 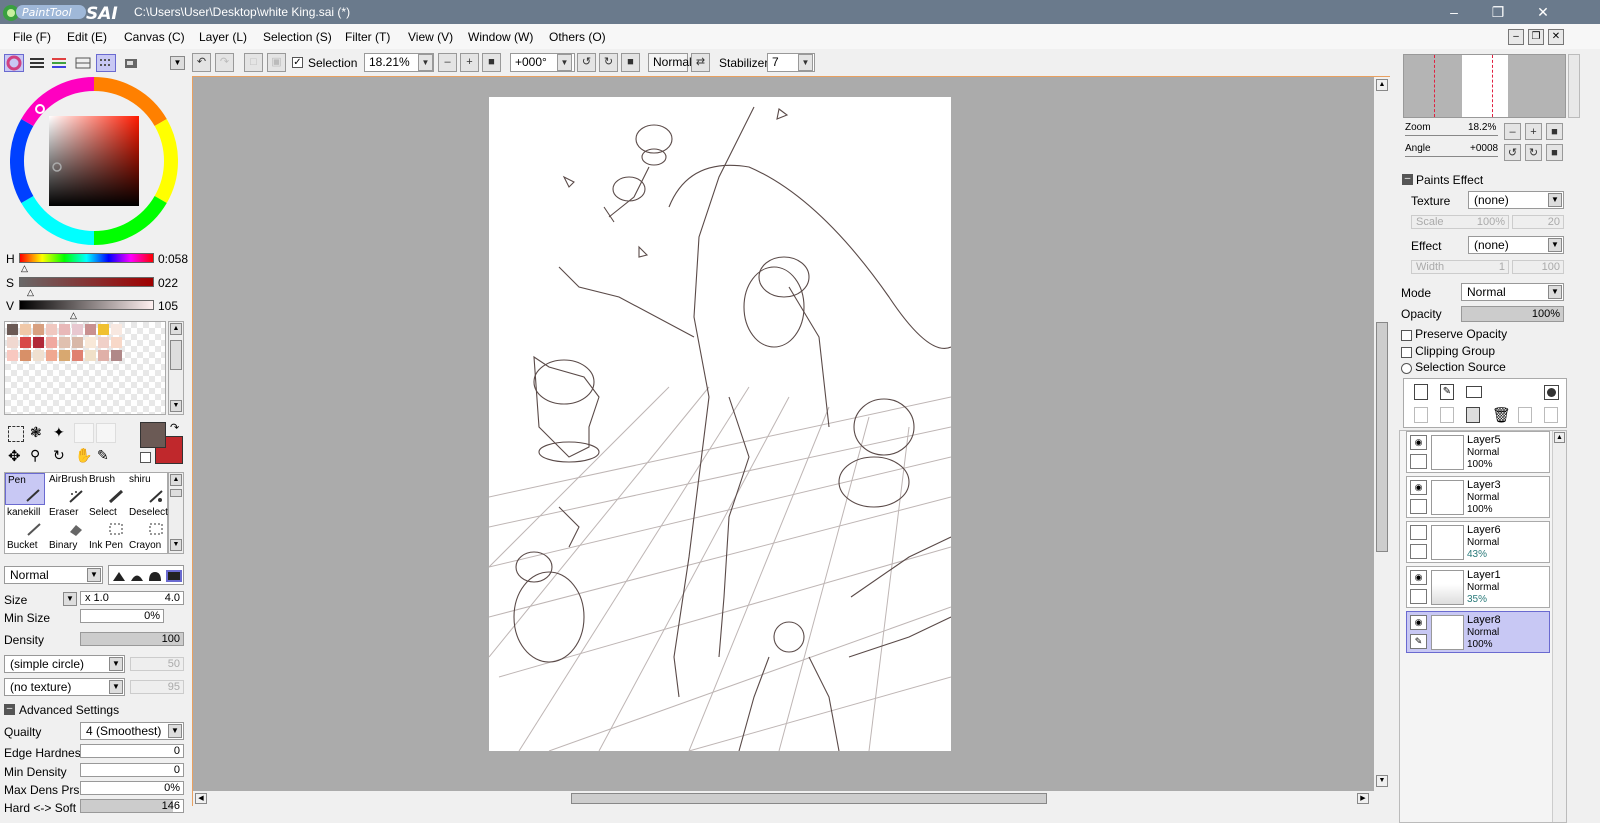 I want to click on menu-window: Window (W), so click(x=500, y=37).